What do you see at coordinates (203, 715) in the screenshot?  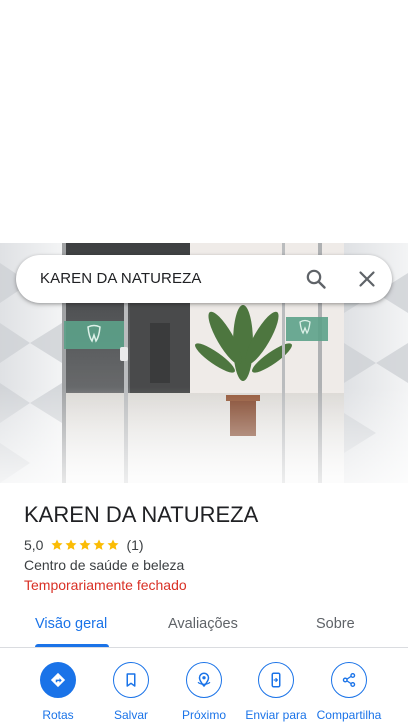 I see `nearby-label: Próximo` at bounding box center [203, 715].